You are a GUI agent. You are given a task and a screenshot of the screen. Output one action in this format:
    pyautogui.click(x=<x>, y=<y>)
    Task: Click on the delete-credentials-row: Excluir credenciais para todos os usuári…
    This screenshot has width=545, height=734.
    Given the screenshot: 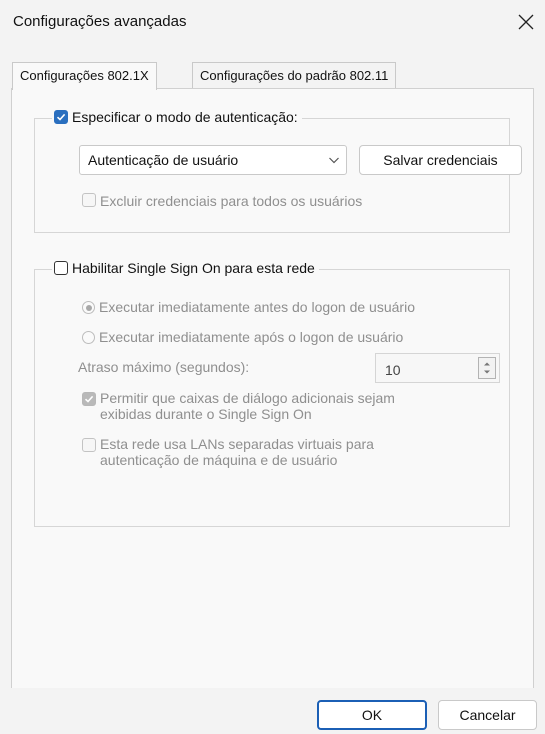 What is the action you would take?
    pyautogui.click(x=222, y=201)
    